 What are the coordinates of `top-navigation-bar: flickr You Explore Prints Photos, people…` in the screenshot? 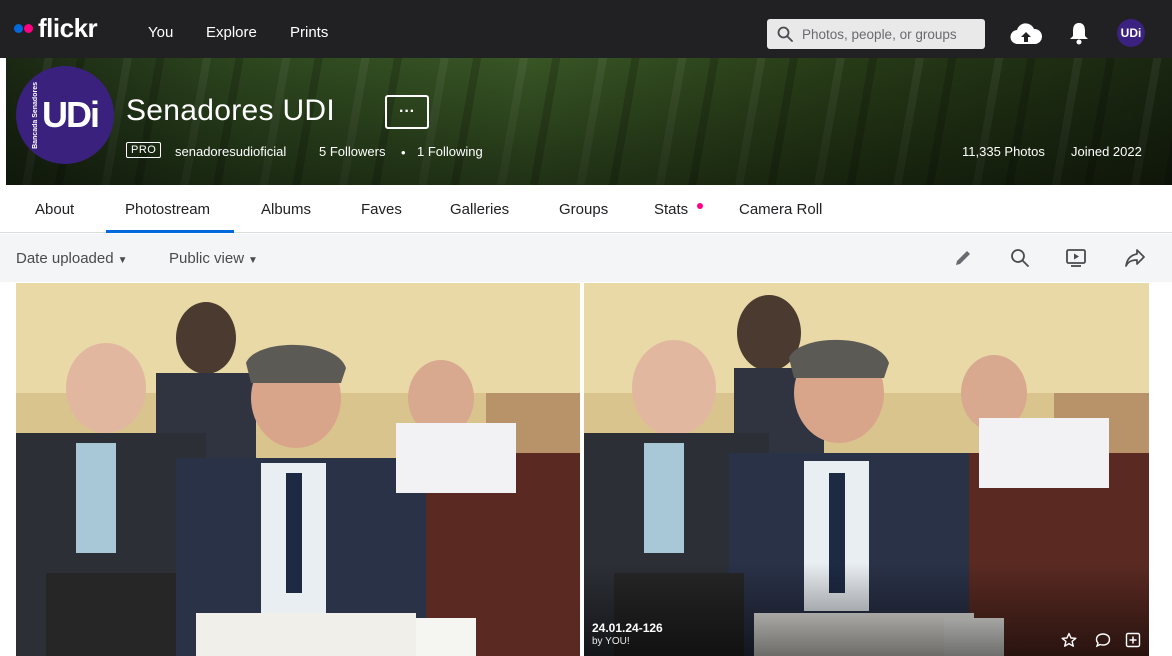 It's located at (586, 29).